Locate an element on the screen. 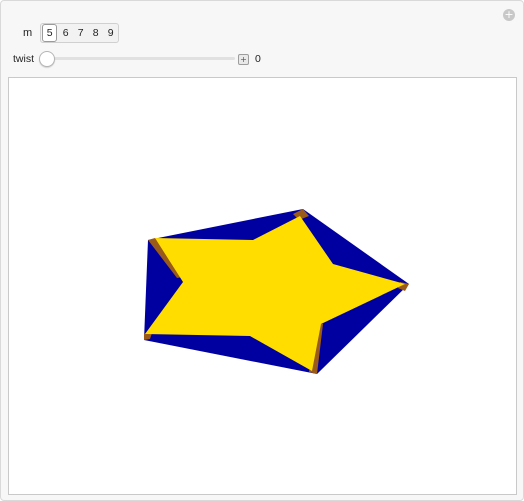 This screenshot has width=524, height=501. m-control: m 5 6 7 8 9 is located at coordinates (71, 33).